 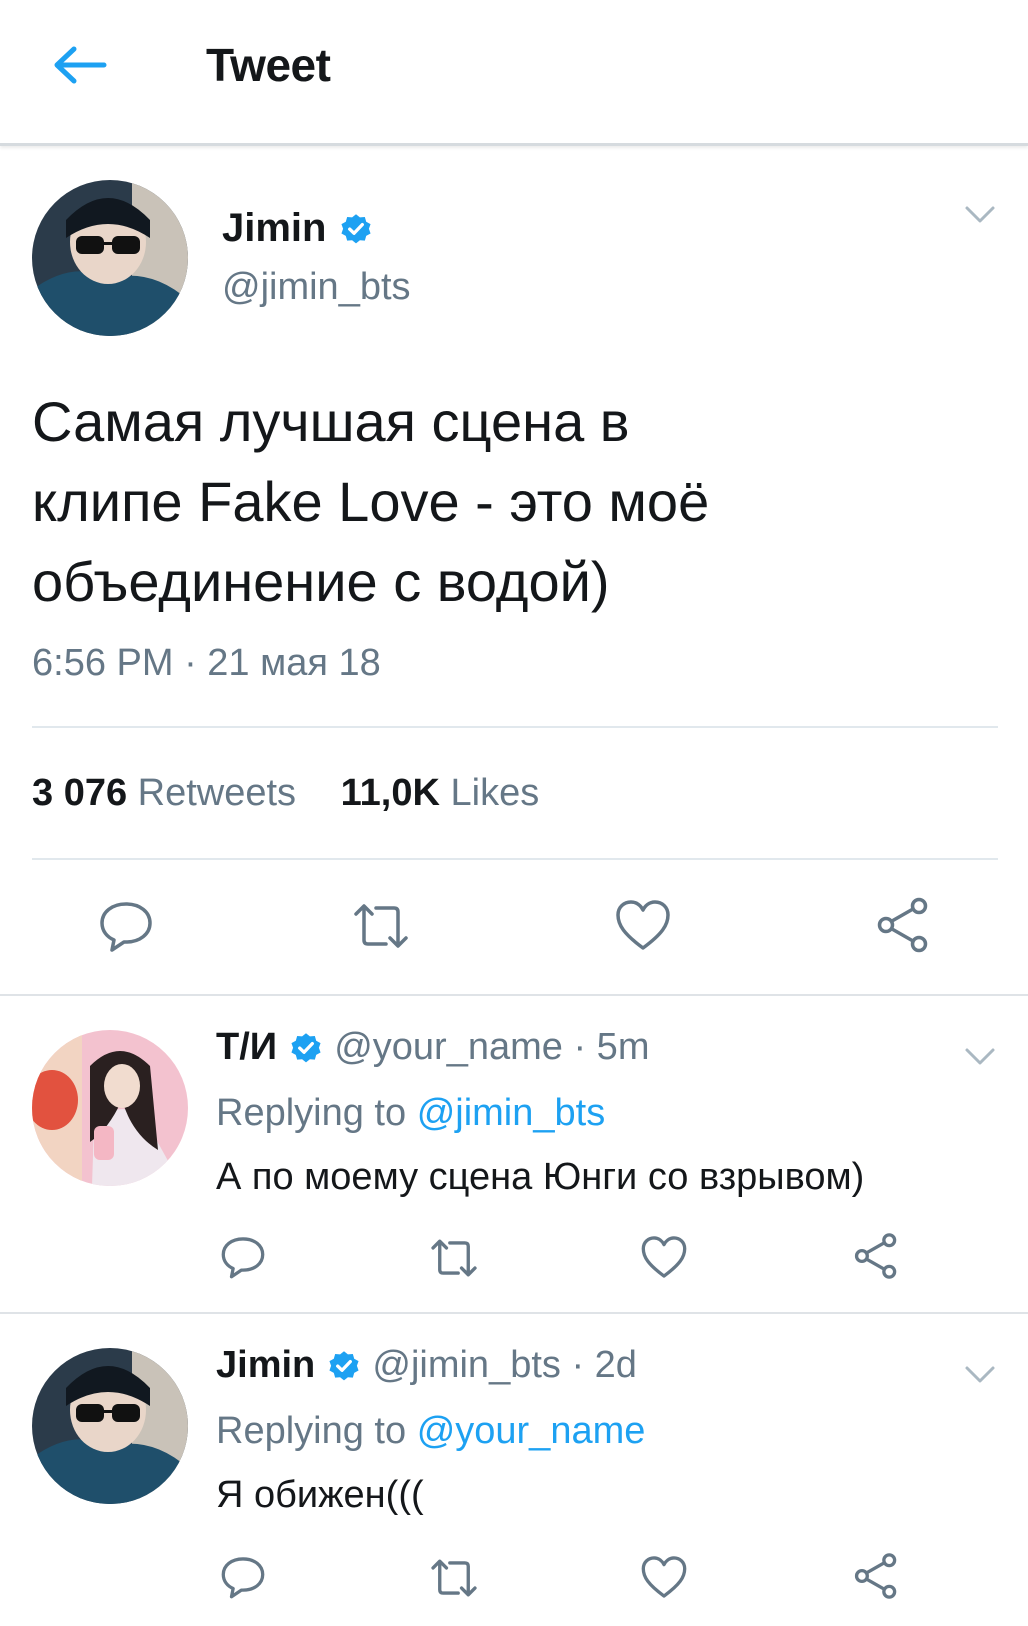 What do you see at coordinates (514, 73) in the screenshot?
I see `top-bar: Tweet` at bounding box center [514, 73].